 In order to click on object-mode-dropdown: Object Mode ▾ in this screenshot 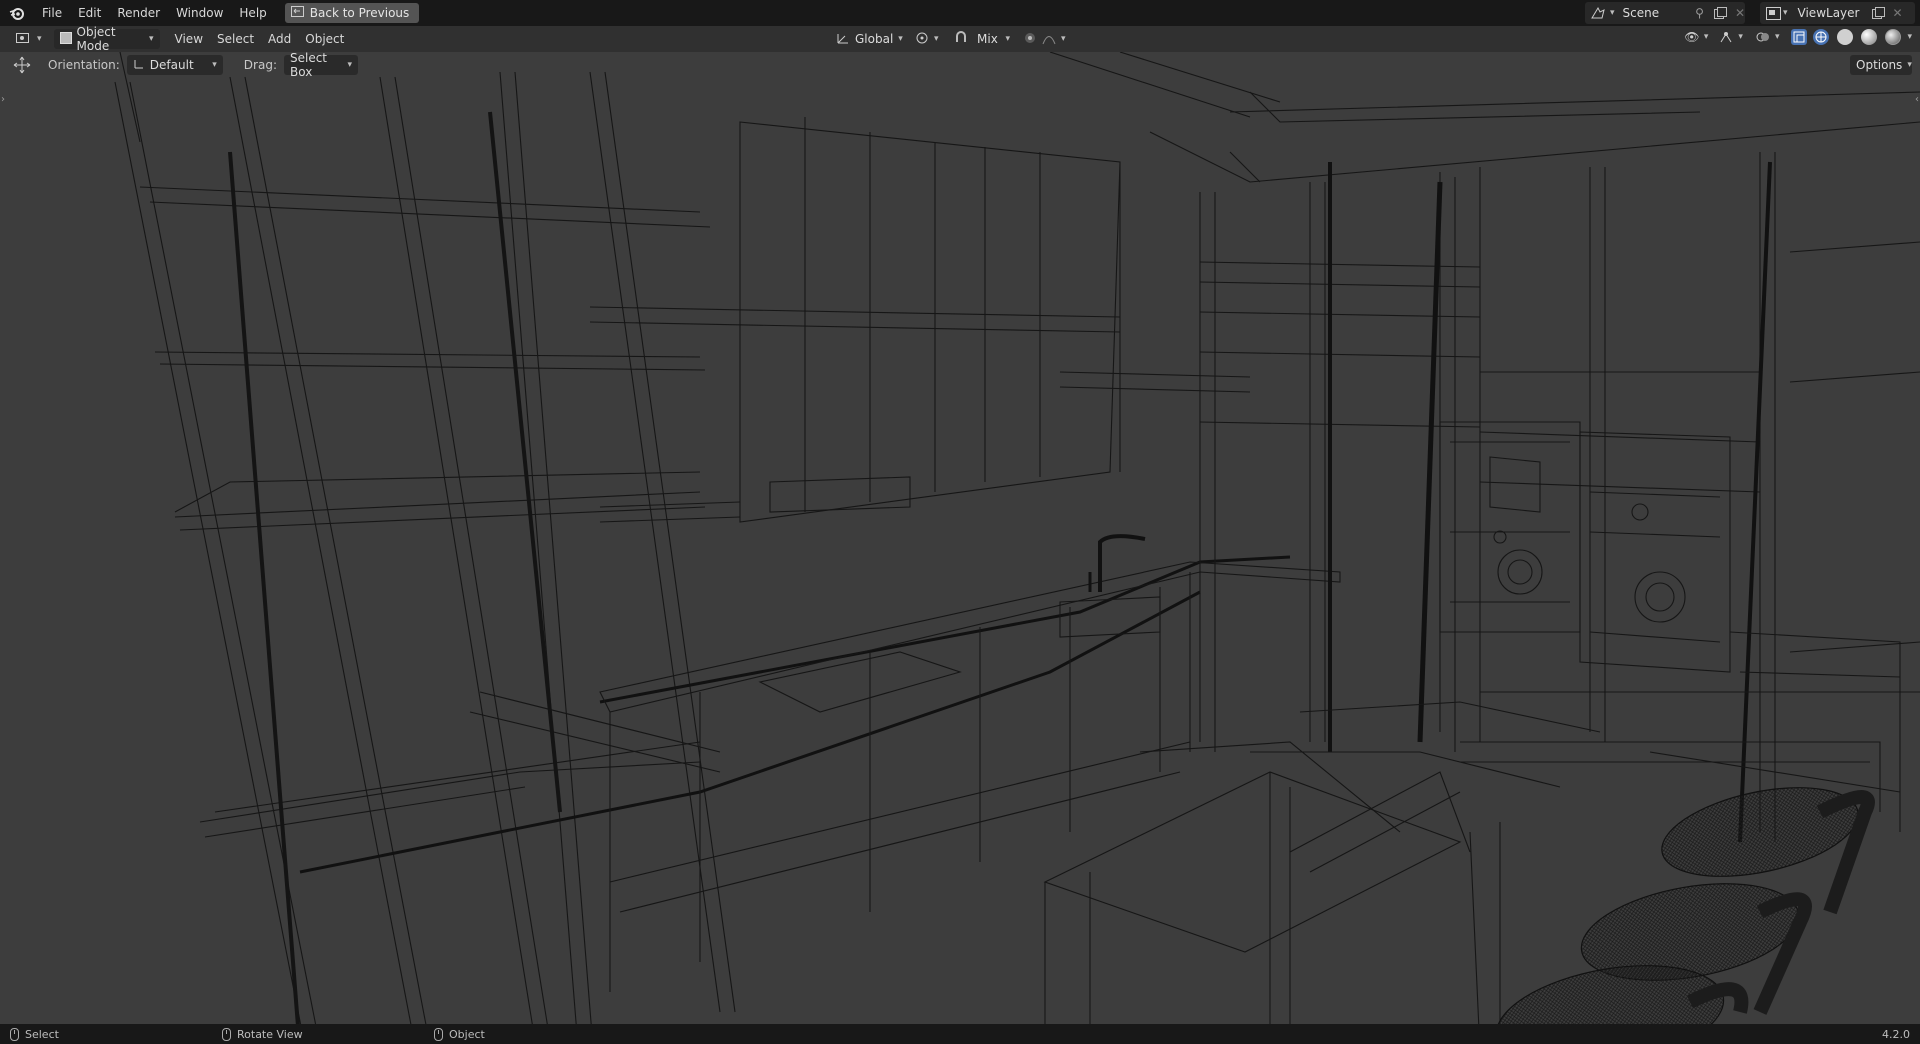, I will do `click(106, 39)`.